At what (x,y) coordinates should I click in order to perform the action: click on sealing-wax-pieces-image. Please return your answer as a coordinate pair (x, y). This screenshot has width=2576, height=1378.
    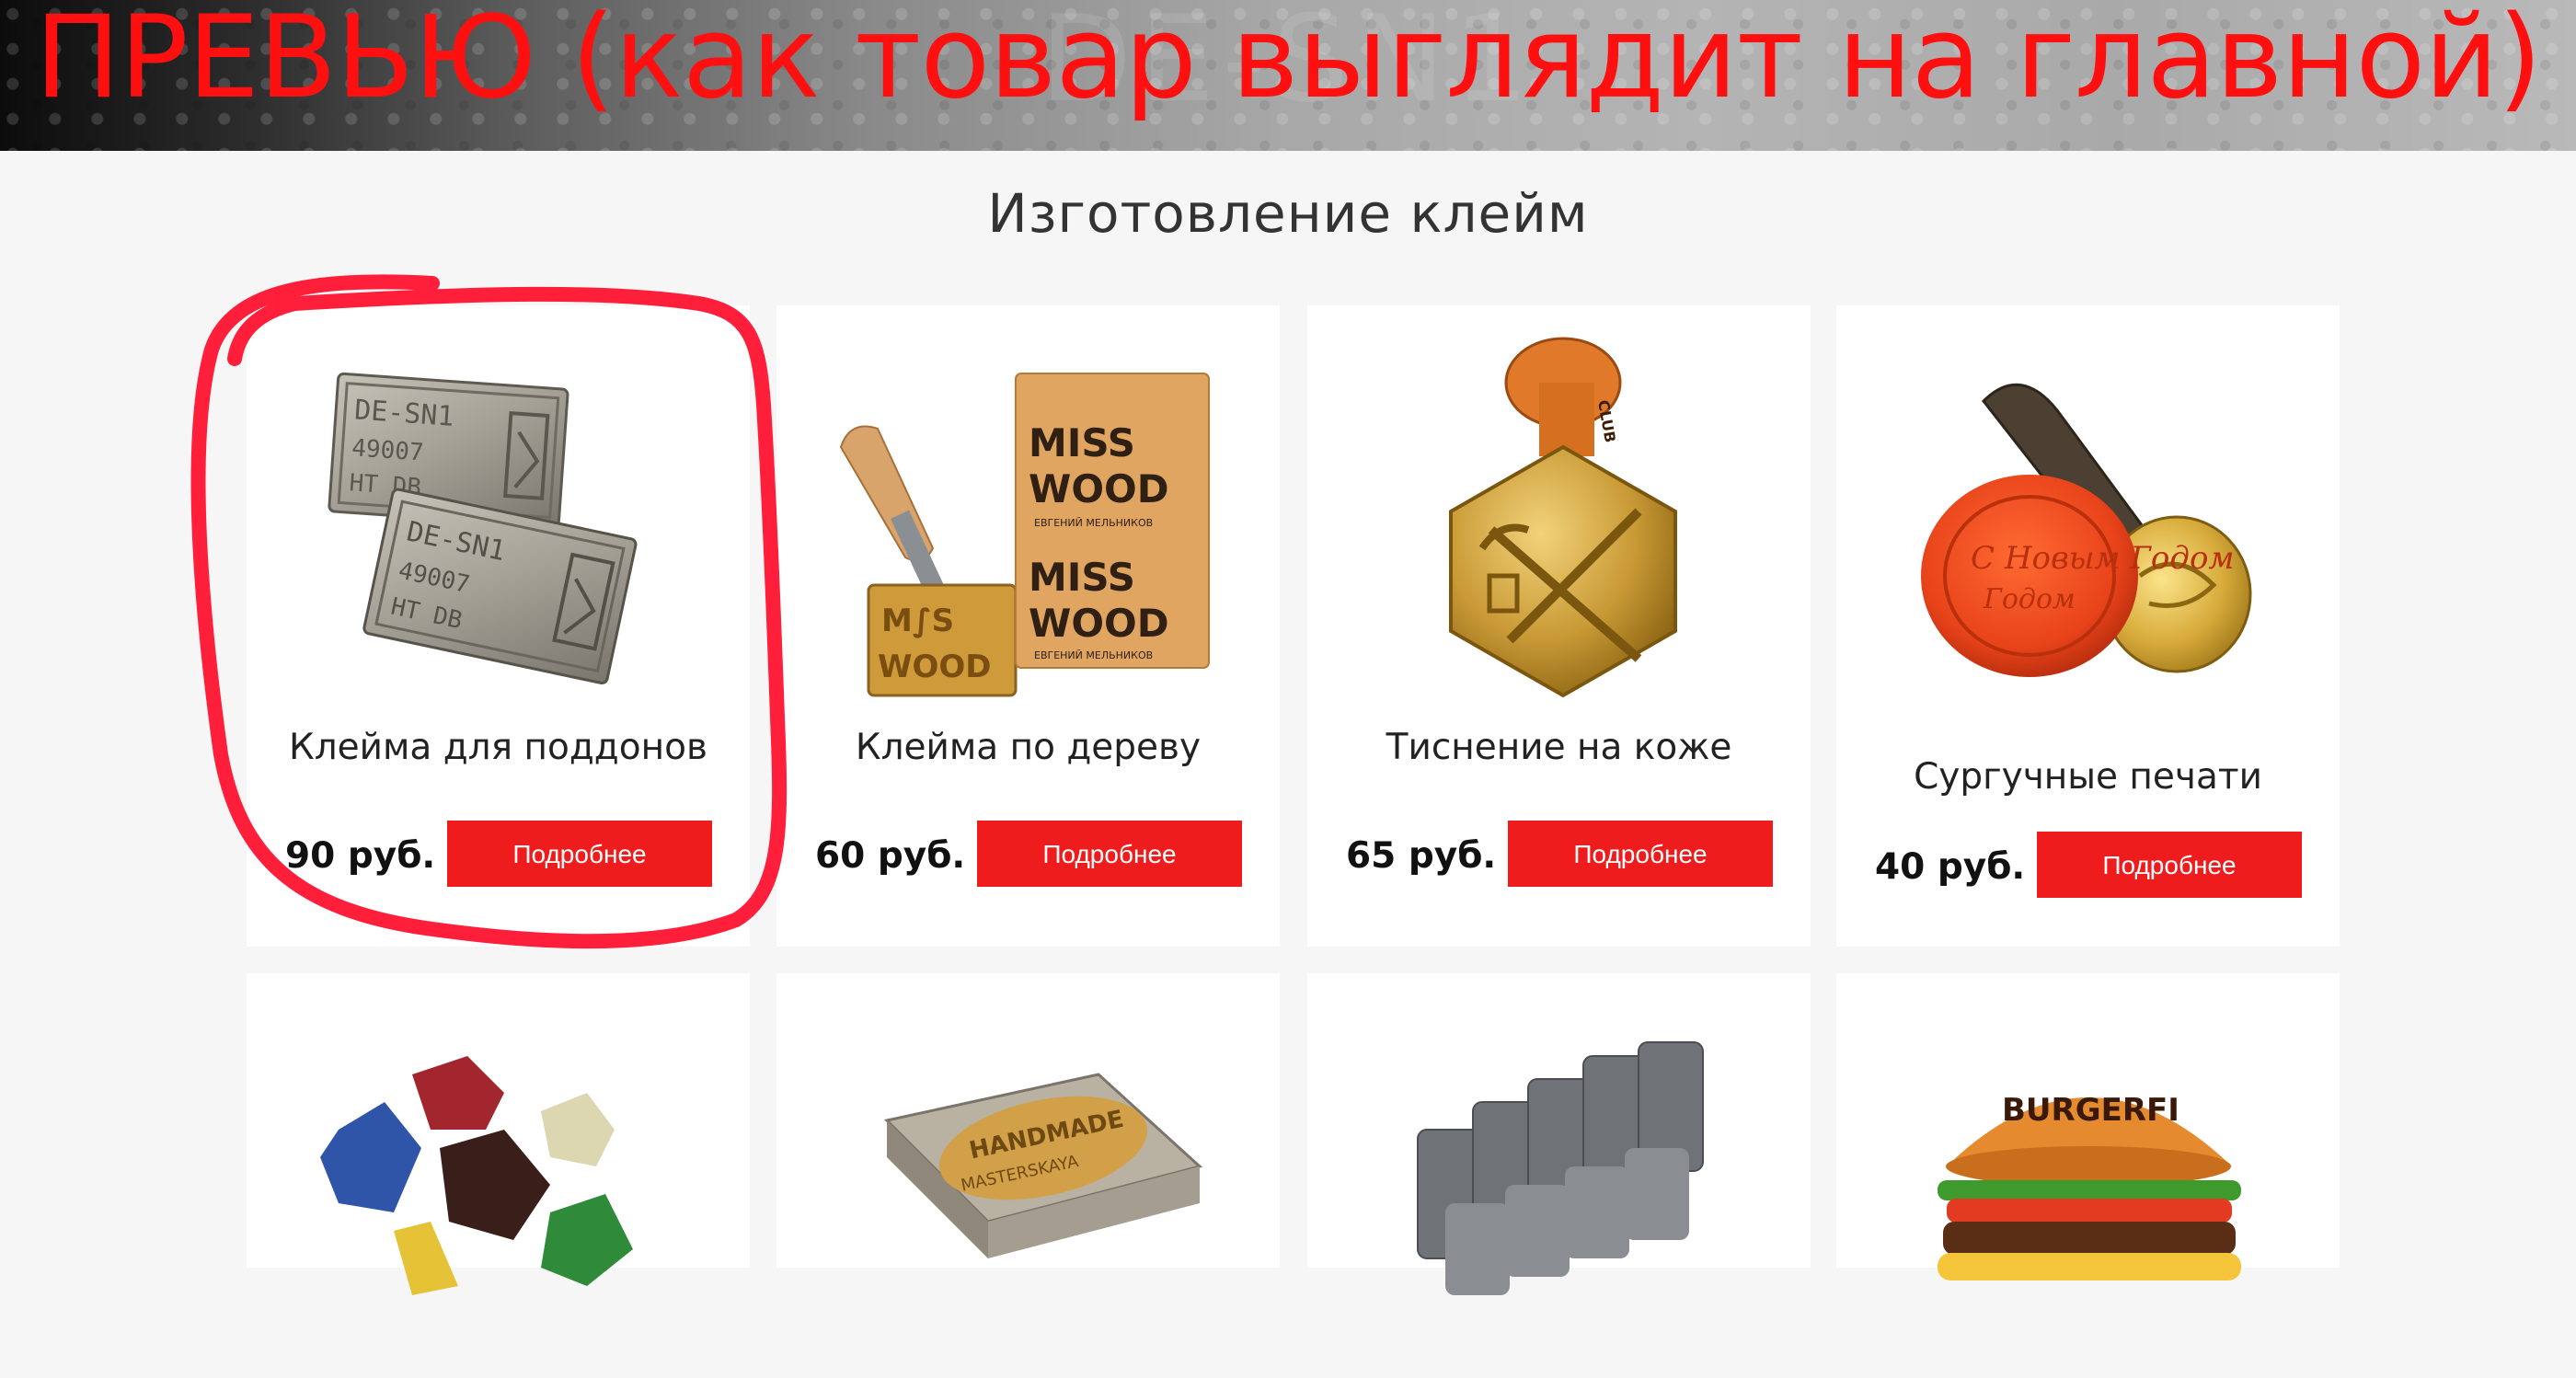
    Looking at the image, I should click on (498, 1185).